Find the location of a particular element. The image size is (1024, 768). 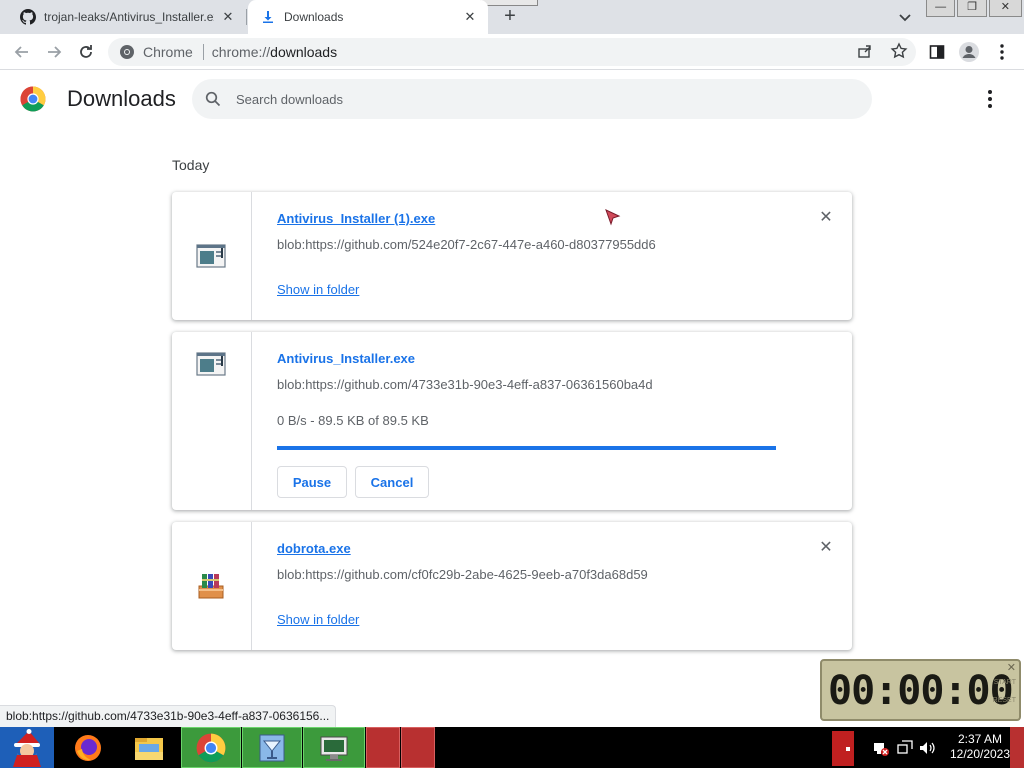

taskbar-monitor-app is located at coordinates (334, 747).